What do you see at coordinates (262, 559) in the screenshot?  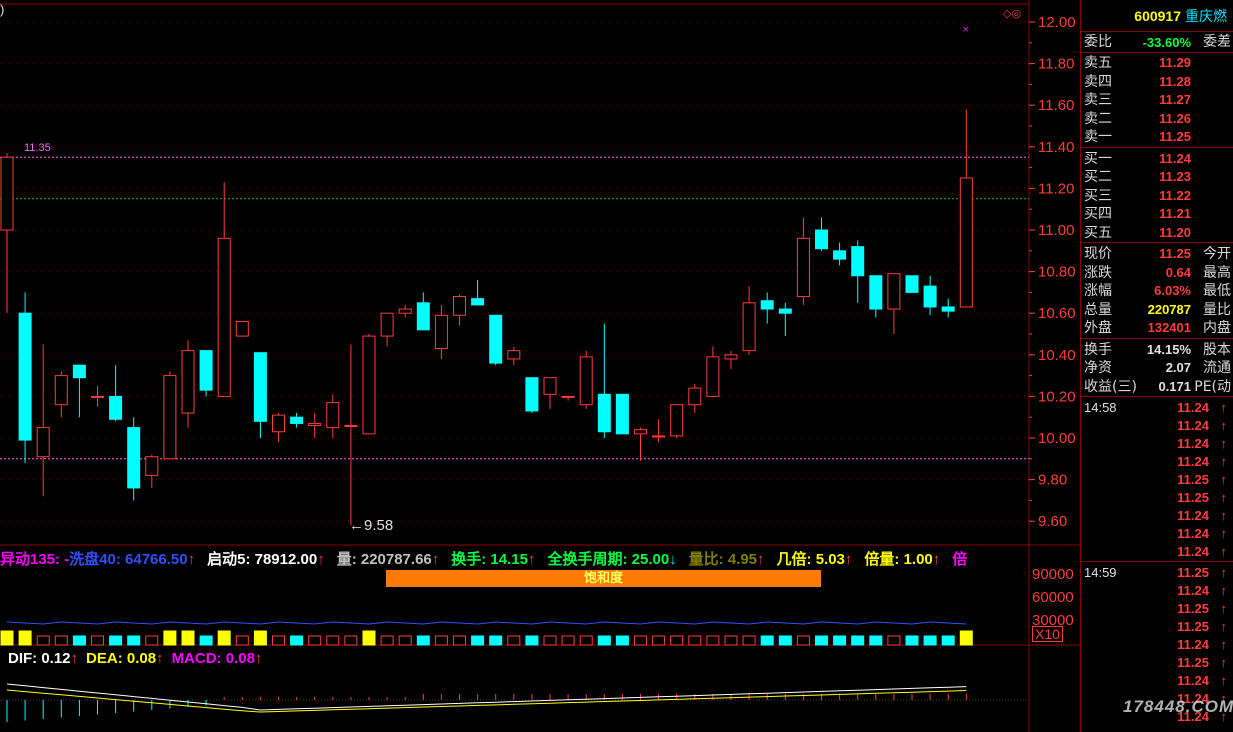 I see `indicator-item: 启动5: 78912.00` at bounding box center [262, 559].